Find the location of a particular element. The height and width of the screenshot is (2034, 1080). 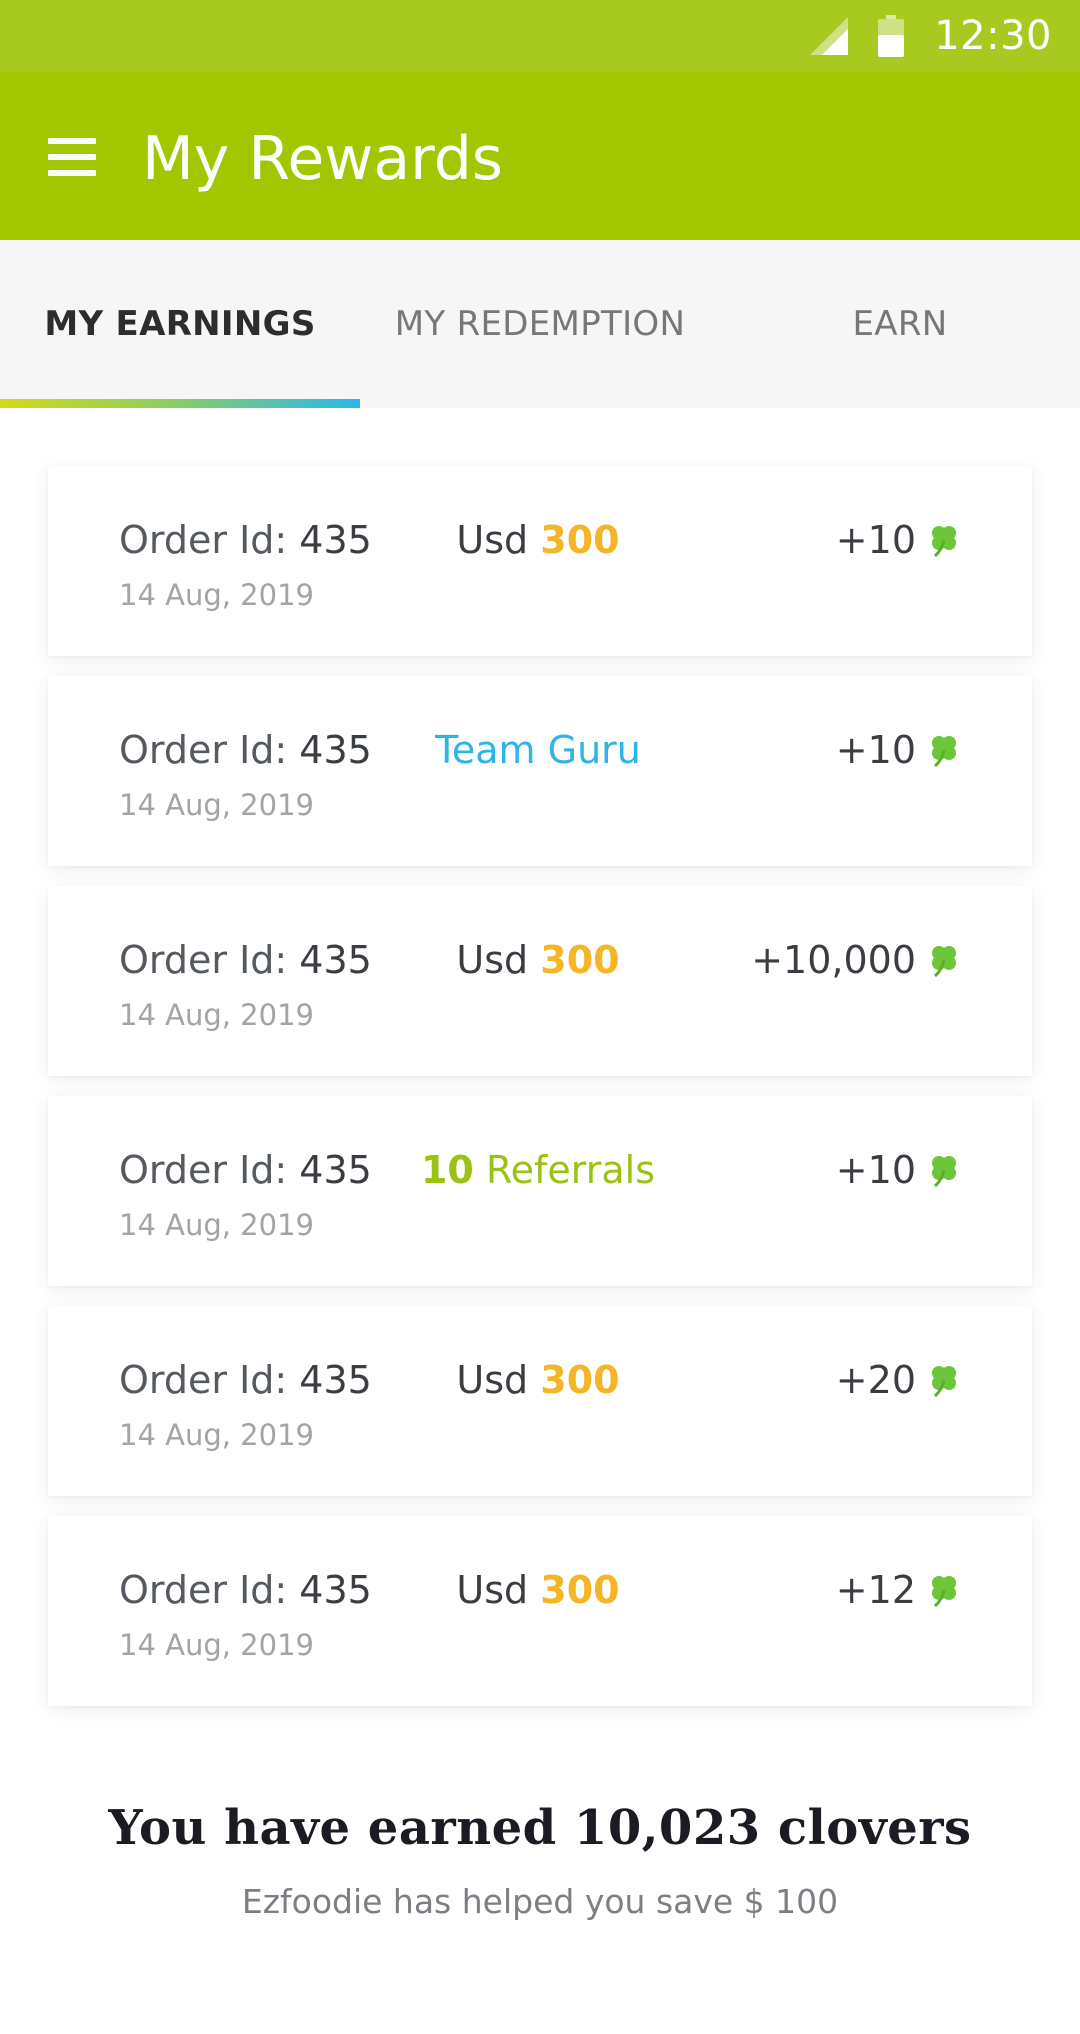

tab-earn: EARN is located at coordinates (900, 324).